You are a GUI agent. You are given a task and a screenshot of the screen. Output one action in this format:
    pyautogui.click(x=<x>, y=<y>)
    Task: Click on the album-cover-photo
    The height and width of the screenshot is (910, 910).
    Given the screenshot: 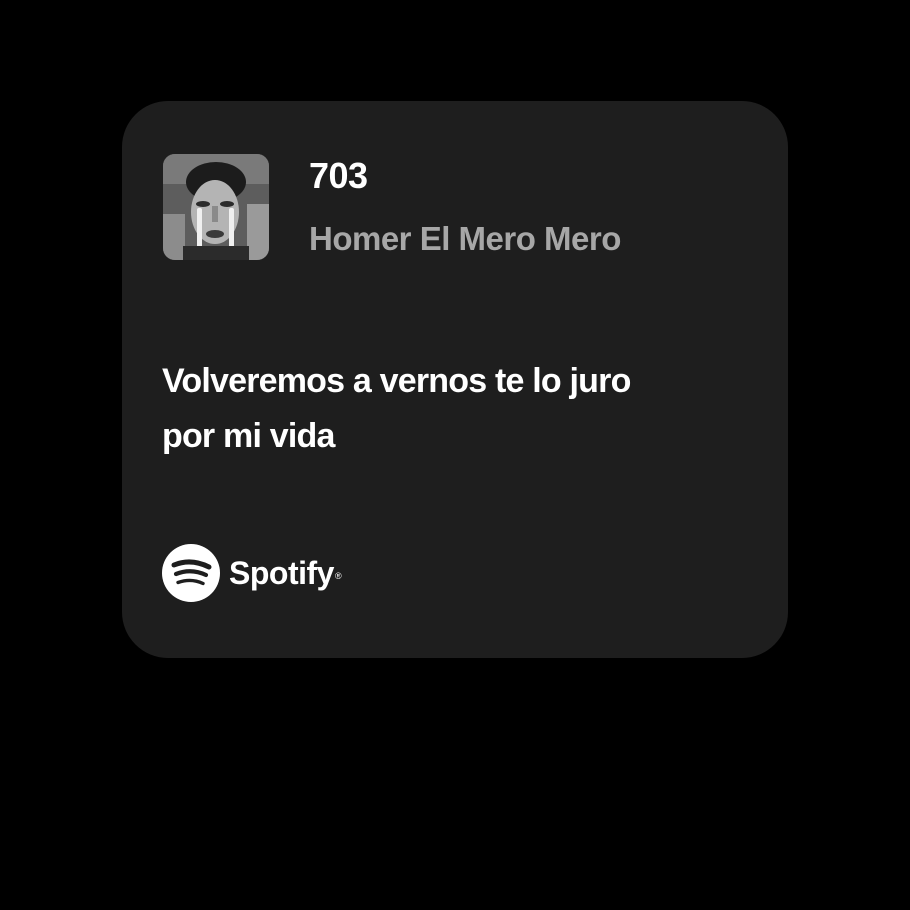 What is the action you would take?
    pyautogui.click(x=216, y=207)
    